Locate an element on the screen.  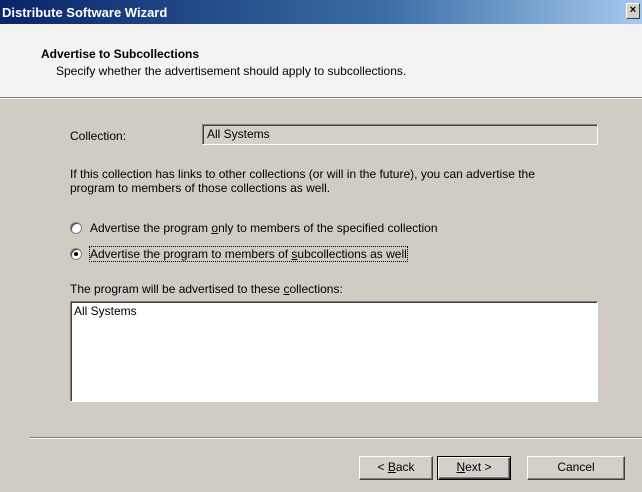
list-item: All Systems is located at coordinates (334, 311).